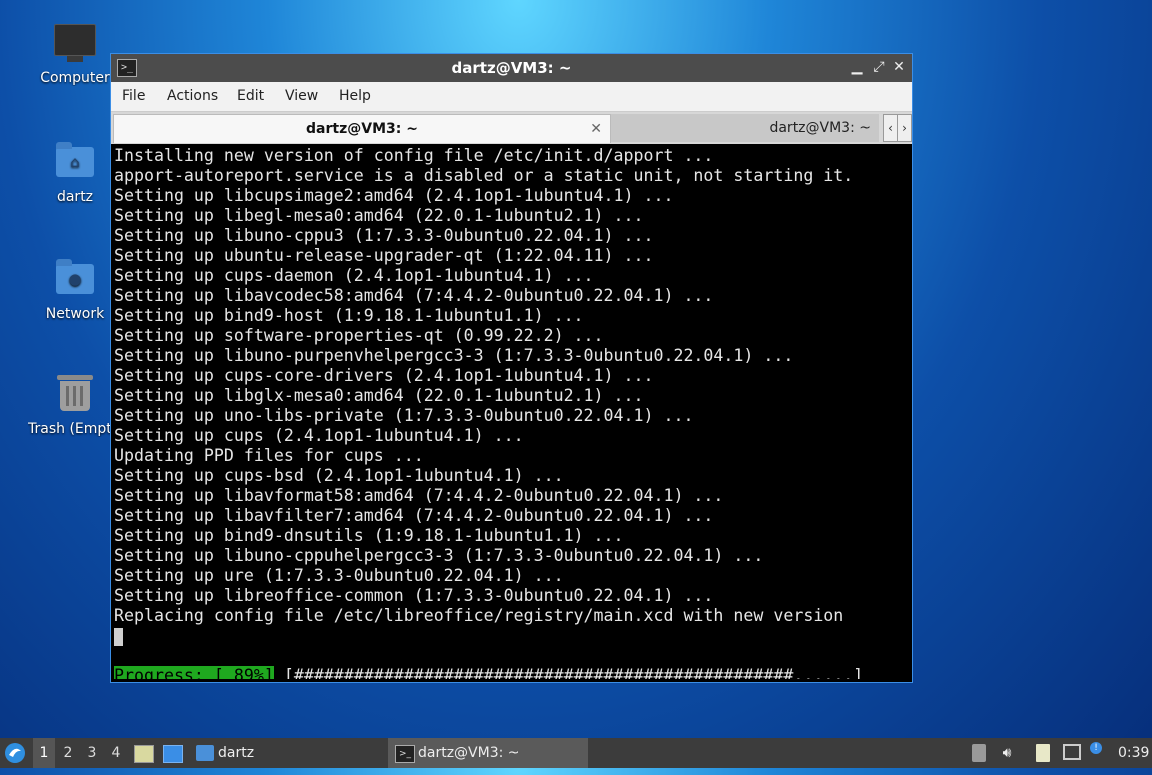  I want to click on menu-view: View, so click(301, 96).